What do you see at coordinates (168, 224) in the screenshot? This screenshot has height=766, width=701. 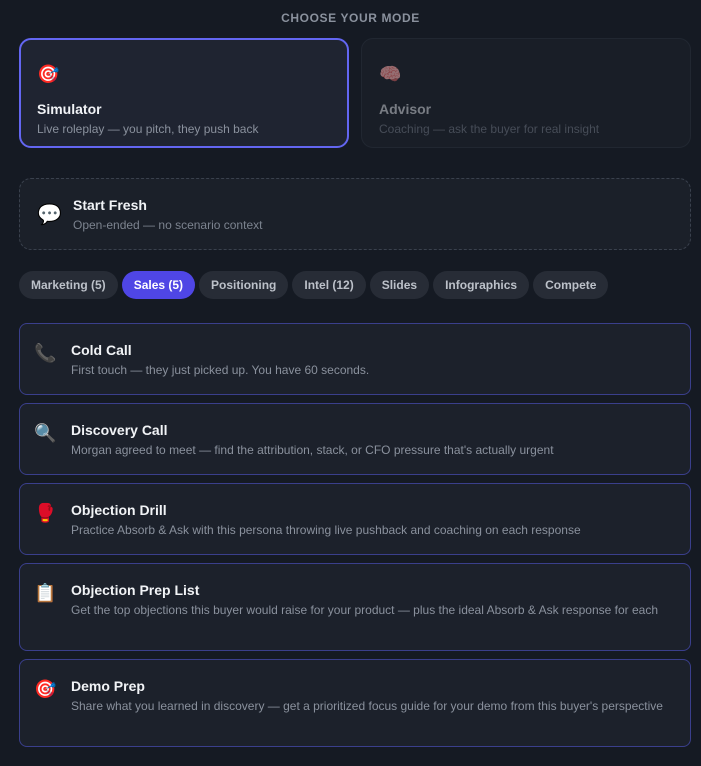 I see `start-fresh-description: Open-ended — no scenario context` at bounding box center [168, 224].